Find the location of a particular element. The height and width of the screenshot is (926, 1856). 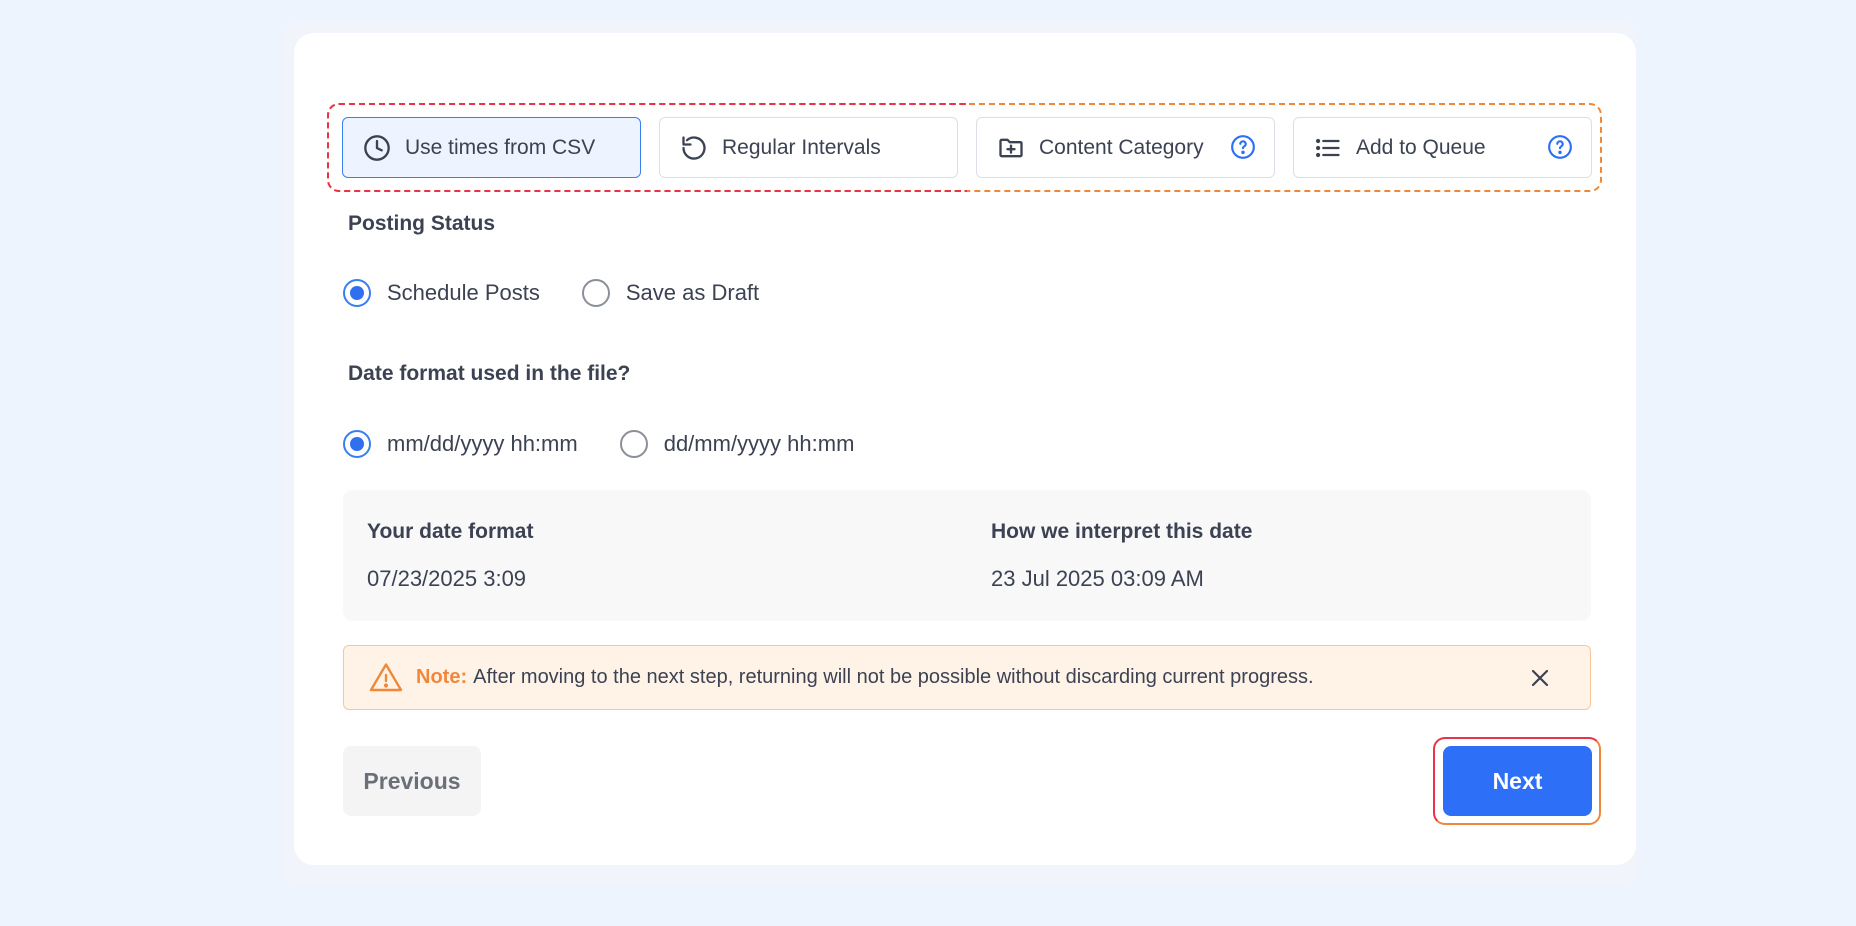

radio-dd-mm-yyyy: dd/mm/yyyy hh:mm is located at coordinates (737, 444).